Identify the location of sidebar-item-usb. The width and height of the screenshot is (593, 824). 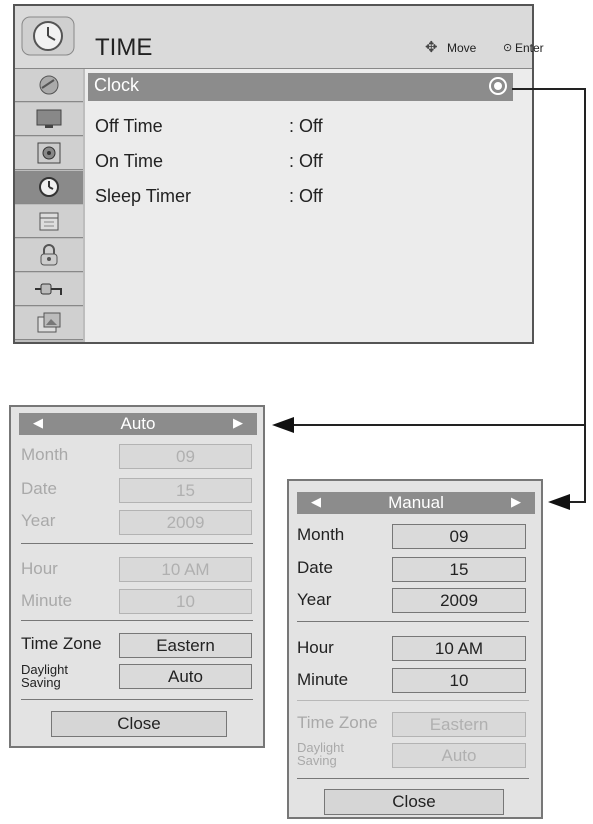
(49, 323).